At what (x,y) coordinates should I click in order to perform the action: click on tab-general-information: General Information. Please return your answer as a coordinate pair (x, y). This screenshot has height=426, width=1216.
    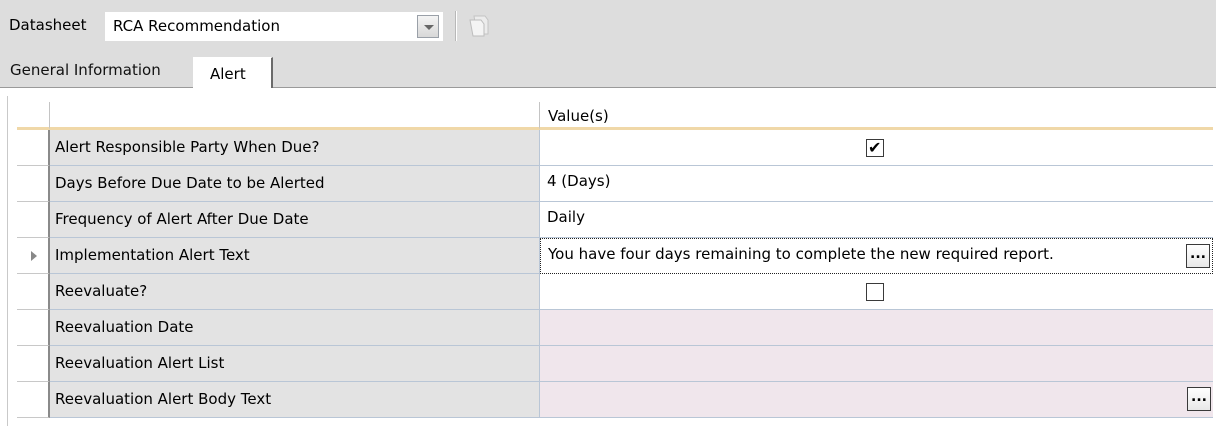
    Looking at the image, I should click on (95, 72).